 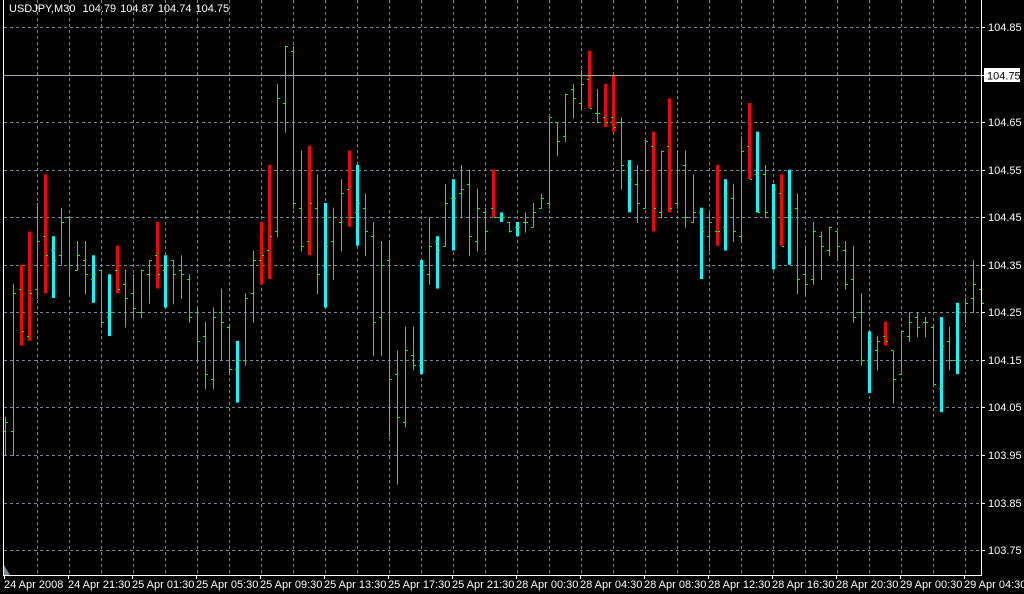 What do you see at coordinates (675, 585) in the screenshot?
I see `time-label: 28 Apr 08:30` at bounding box center [675, 585].